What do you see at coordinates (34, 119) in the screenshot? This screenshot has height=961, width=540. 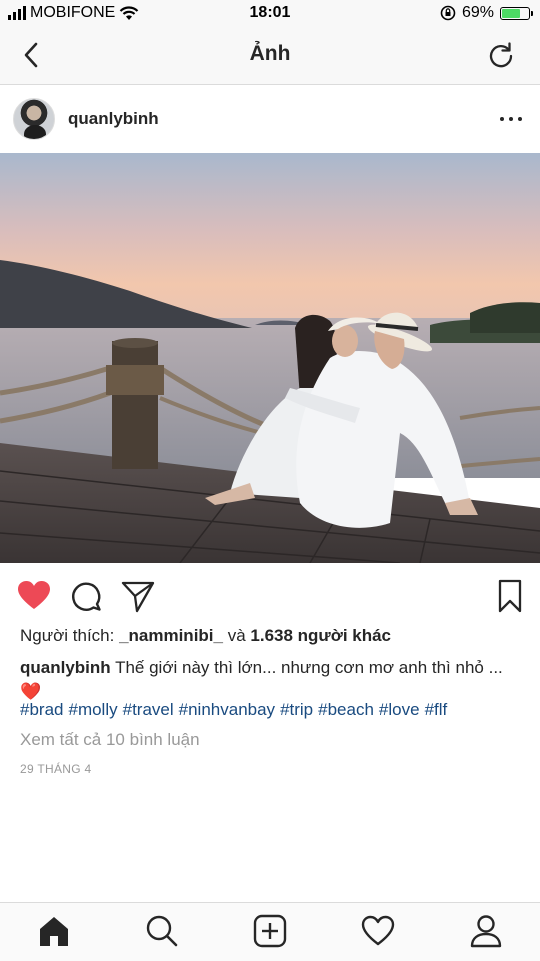 I see `avatar` at bounding box center [34, 119].